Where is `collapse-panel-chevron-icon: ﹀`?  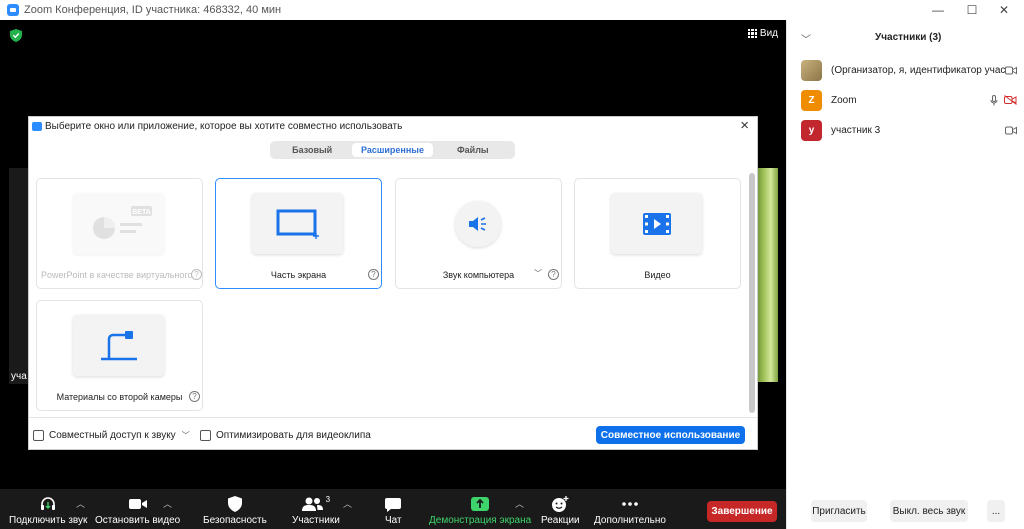
collapse-panel-chevron-icon: ﹀ is located at coordinates (806, 38).